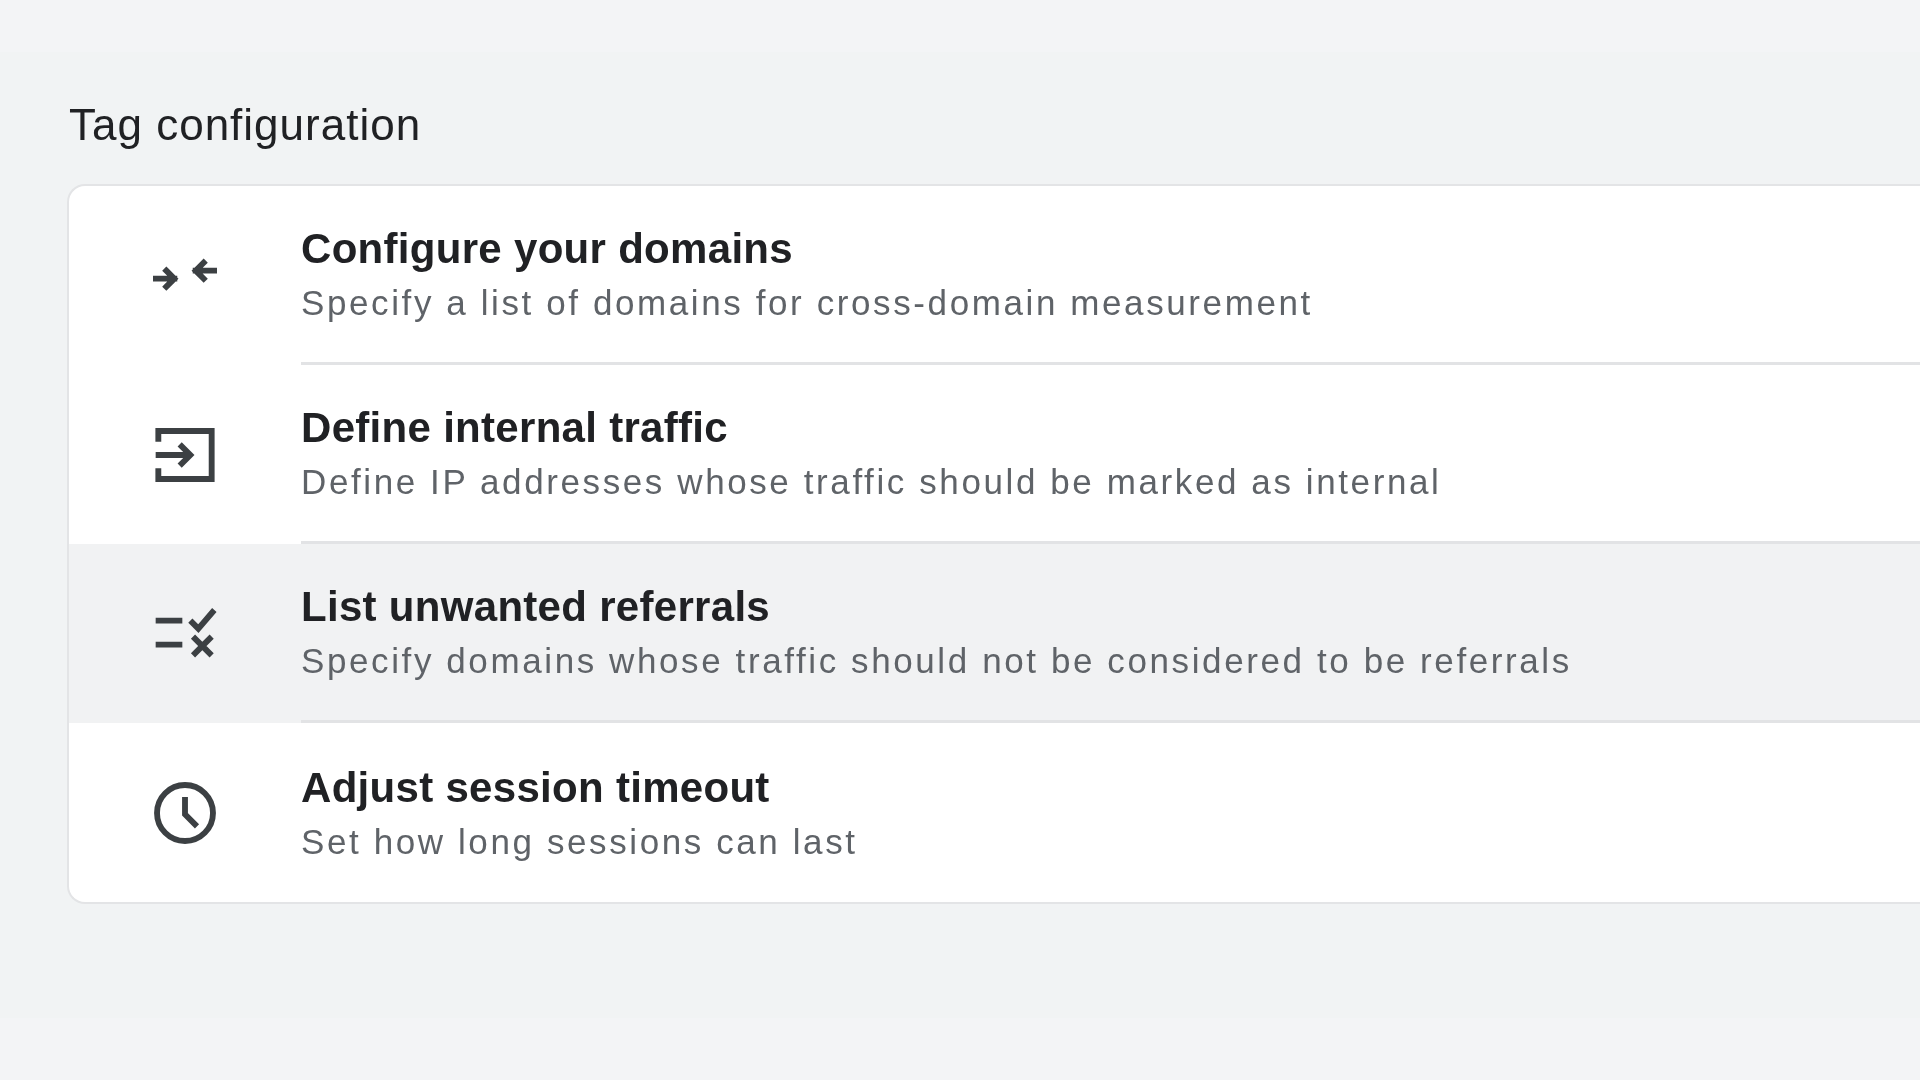 The width and height of the screenshot is (1920, 1080). What do you see at coordinates (536, 607) in the screenshot?
I see `row-title: List unwanted referrals` at bounding box center [536, 607].